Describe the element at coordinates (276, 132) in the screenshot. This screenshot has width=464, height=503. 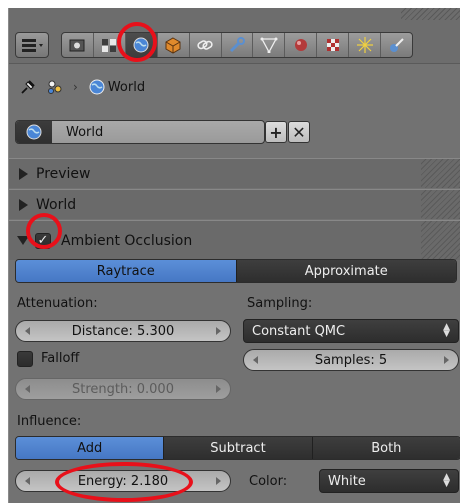
I see `add-world-button: +` at that location.